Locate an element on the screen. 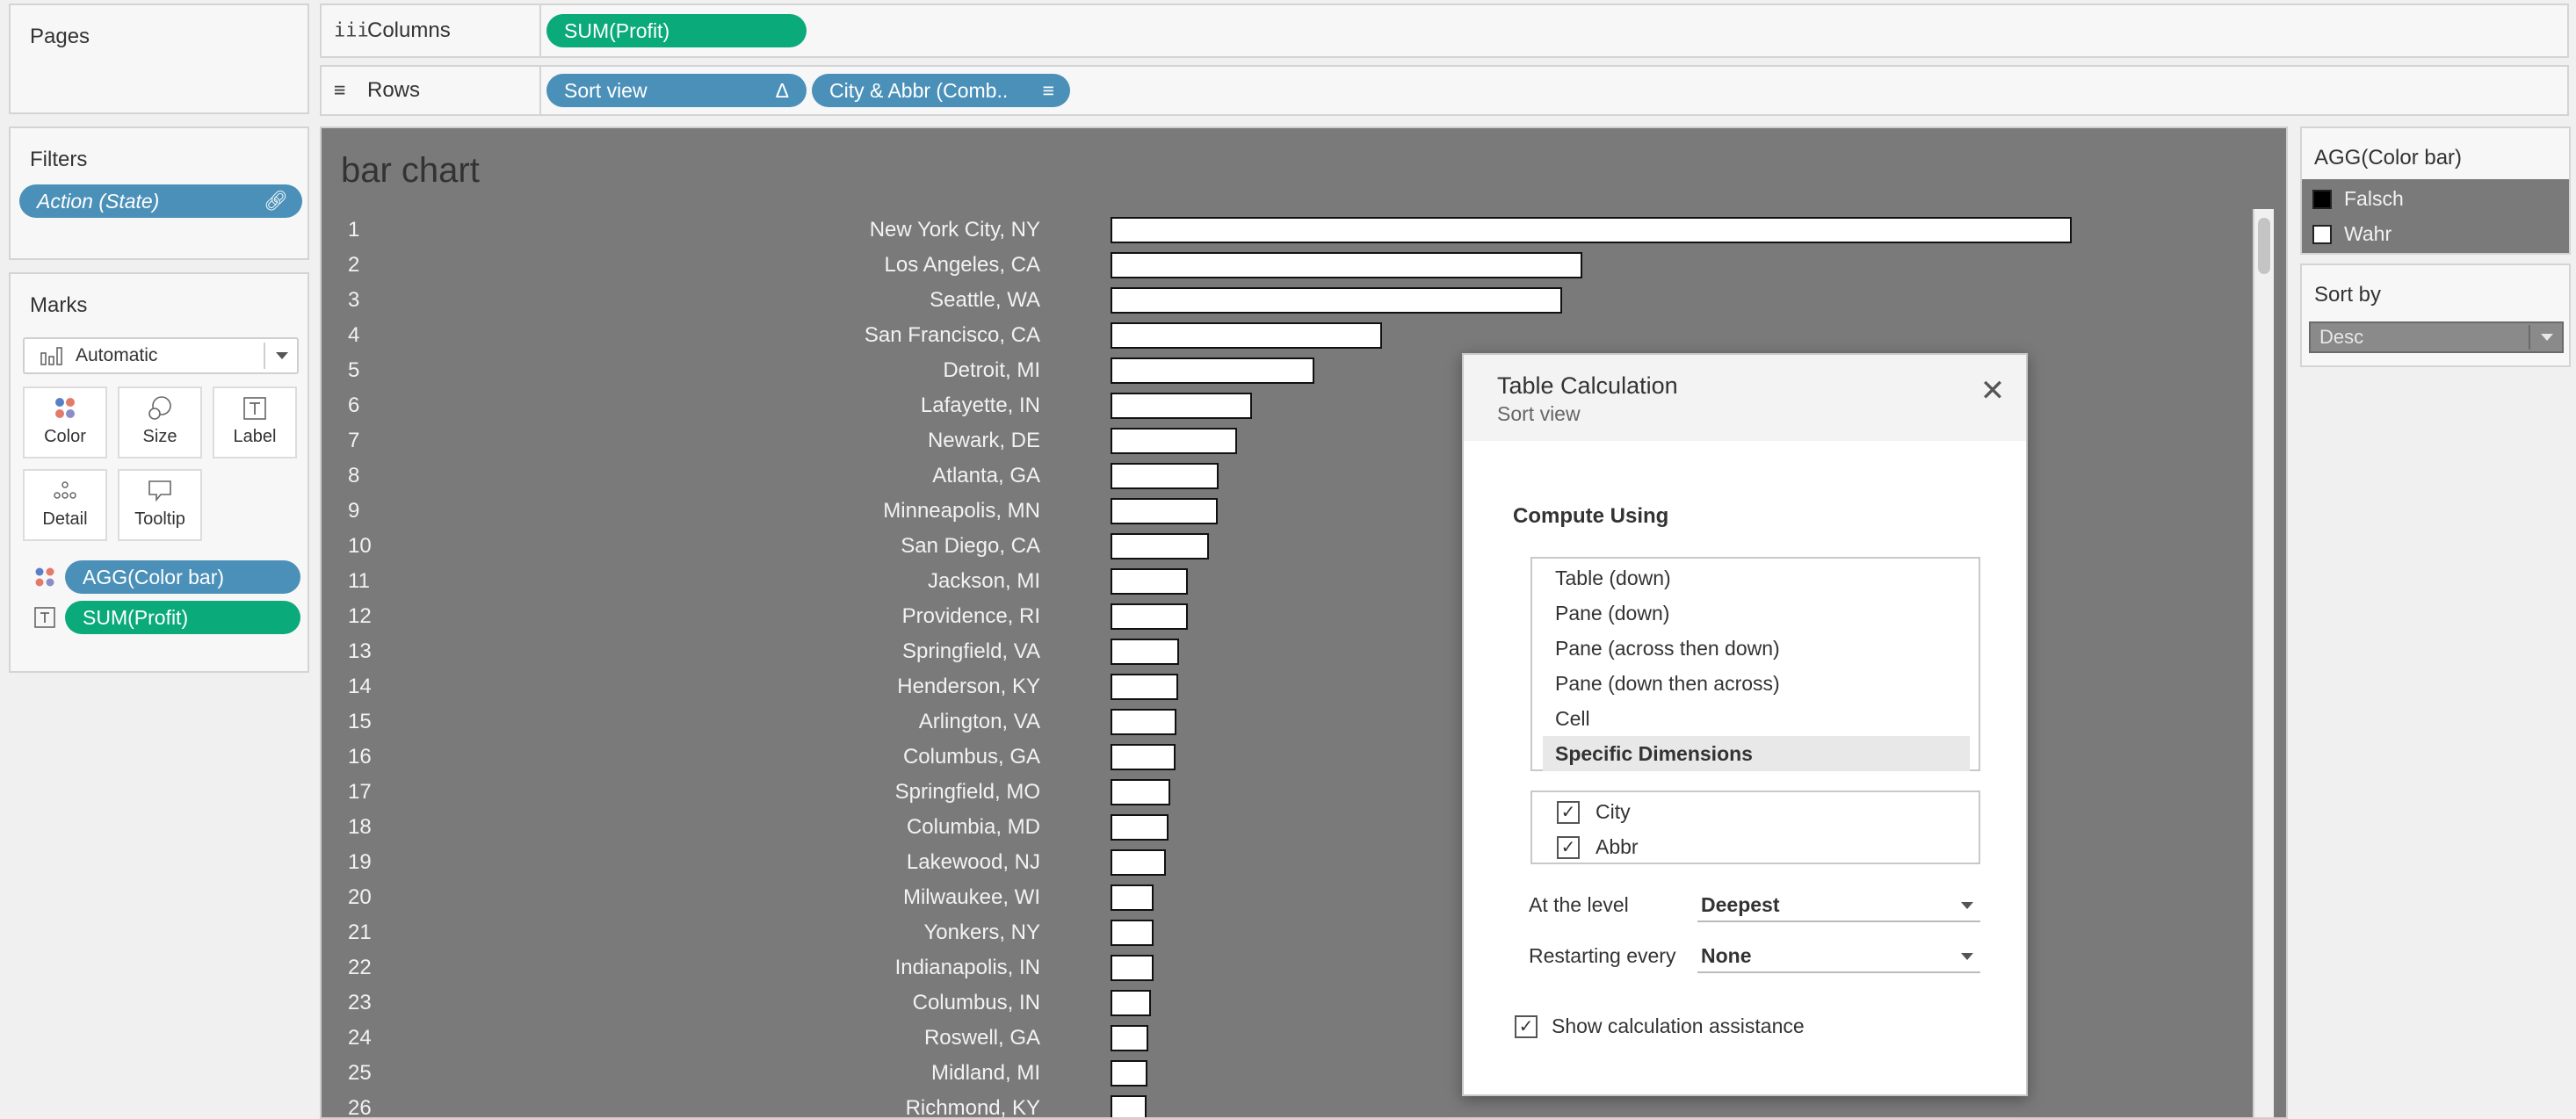  compute-option-pane-across-then-down: Pane (across then down) is located at coordinates (1756, 648).